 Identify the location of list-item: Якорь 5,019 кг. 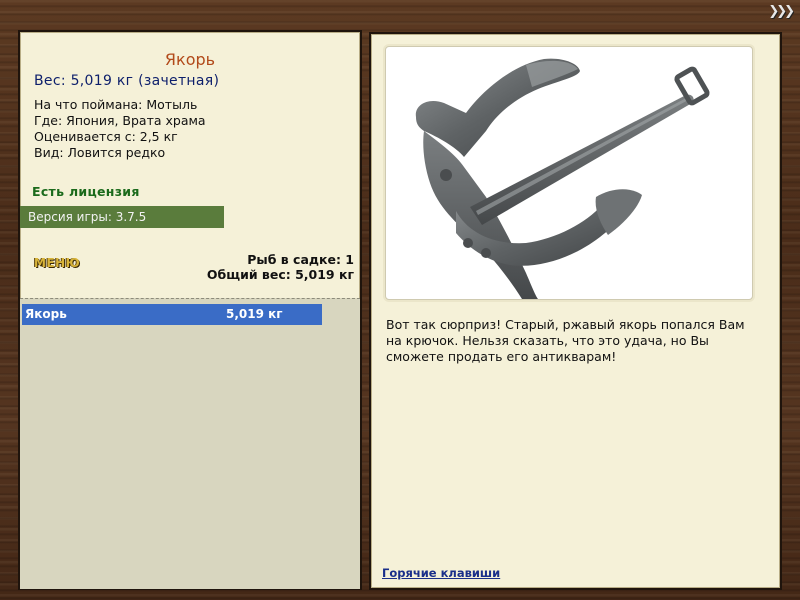
(172, 314).